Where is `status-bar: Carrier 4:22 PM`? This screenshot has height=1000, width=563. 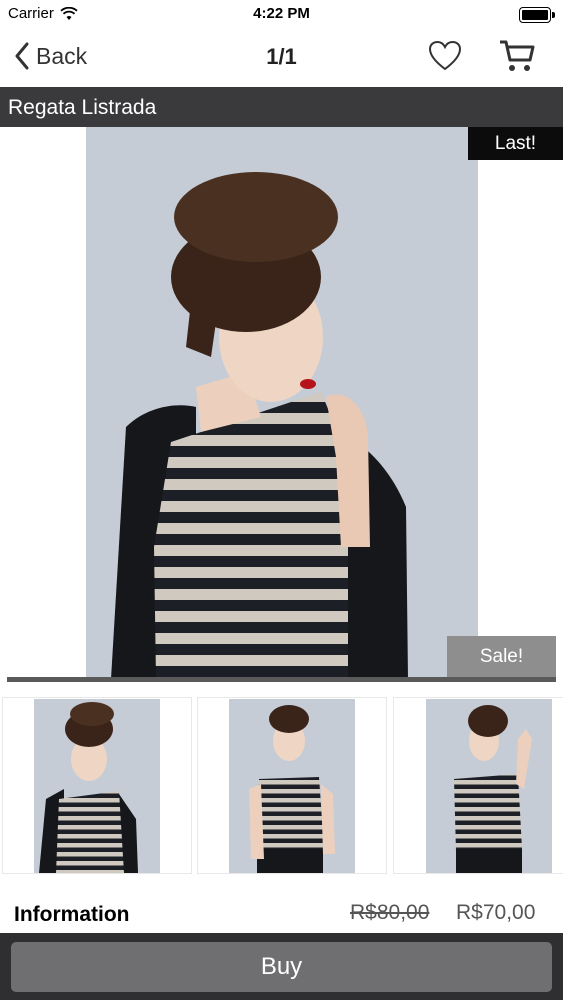
status-bar: Carrier 4:22 PM is located at coordinates (281, 15).